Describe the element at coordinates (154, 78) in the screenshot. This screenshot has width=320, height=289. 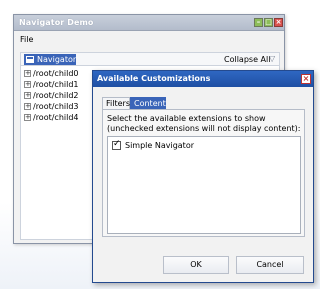
I see `dialog-title: Available Customizations` at that location.